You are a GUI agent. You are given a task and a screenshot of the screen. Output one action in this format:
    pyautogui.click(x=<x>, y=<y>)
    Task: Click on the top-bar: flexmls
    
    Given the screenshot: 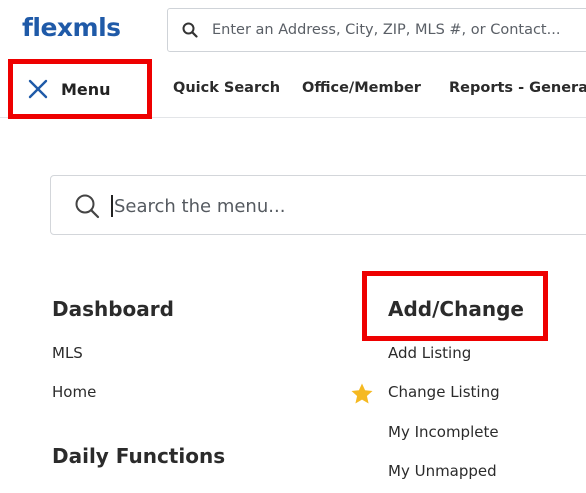 What is the action you would take?
    pyautogui.click(x=293, y=29)
    